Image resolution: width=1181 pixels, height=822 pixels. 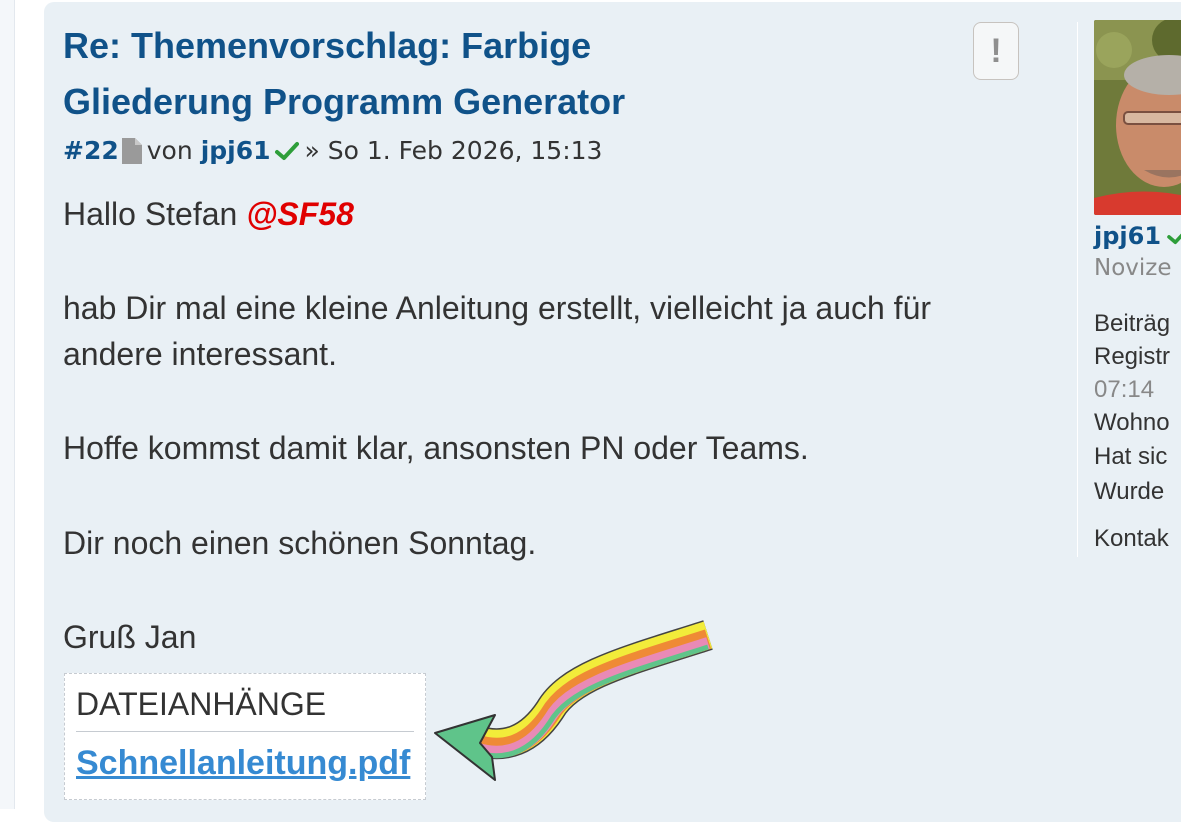 I want to click on profile-thanks-given: Hat sic, so click(x=1131, y=456).